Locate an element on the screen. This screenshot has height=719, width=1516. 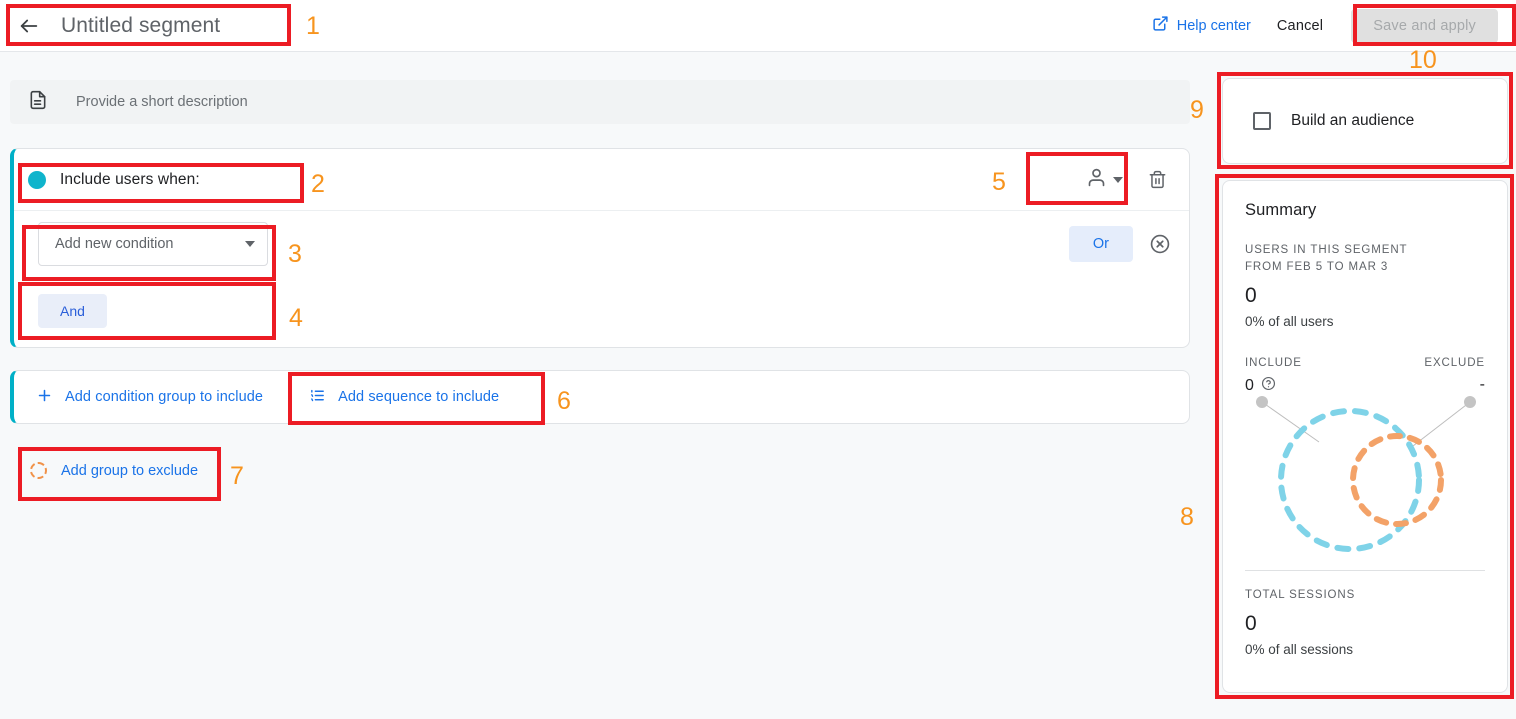
include-users-when-label: Include users when: is located at coordinates (130, 179).